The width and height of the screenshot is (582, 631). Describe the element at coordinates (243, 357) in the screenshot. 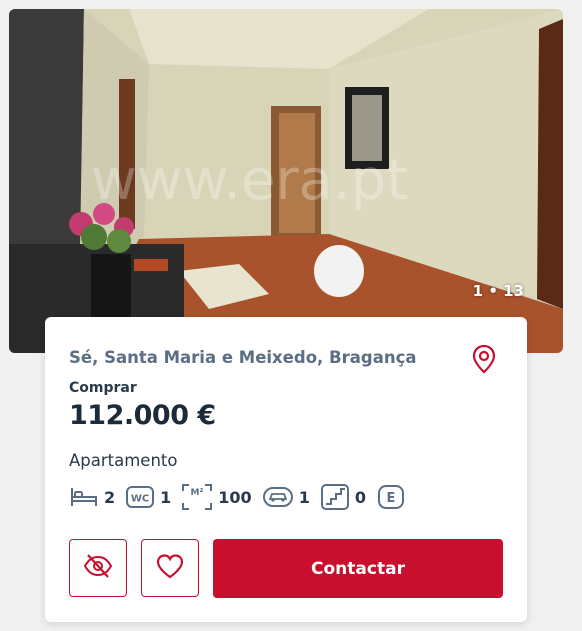

I see `listing-location: Sé, Santa Maria e Meixedo, Bragança` at that location.